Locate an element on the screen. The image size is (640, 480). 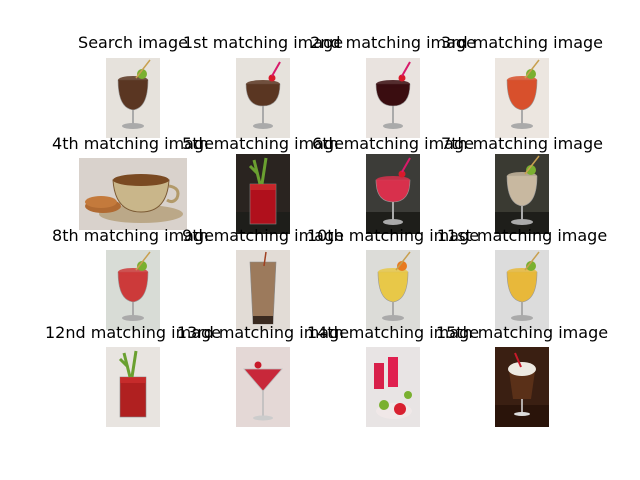
image-caption: 15th matching image is located at coordinates (522, 332).